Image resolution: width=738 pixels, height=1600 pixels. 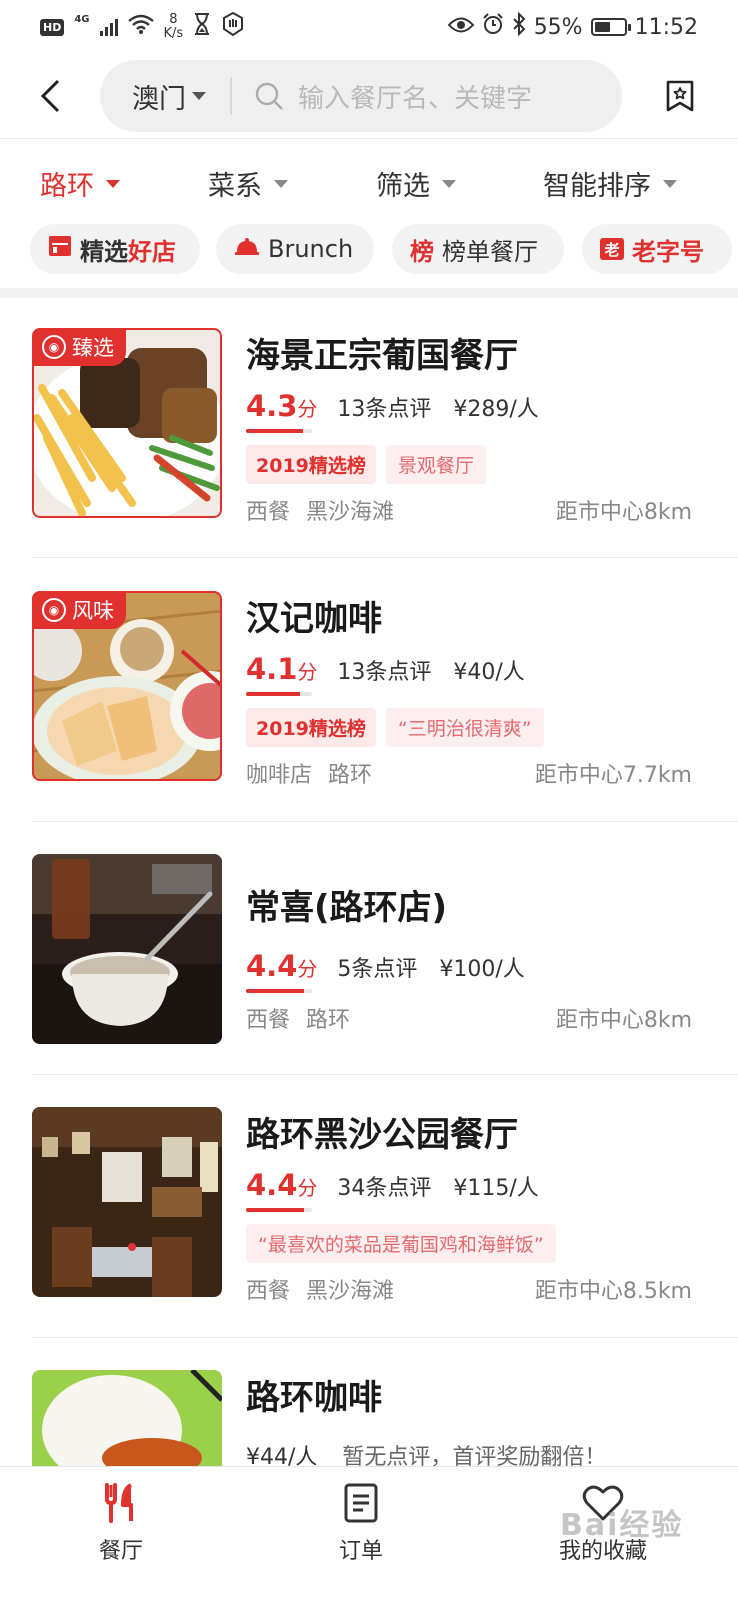 What do you see at coordinates (115, 249) in the screenshot?
I see `tag-selected-stores: 精选 好店` at bounding box center [115, 249].